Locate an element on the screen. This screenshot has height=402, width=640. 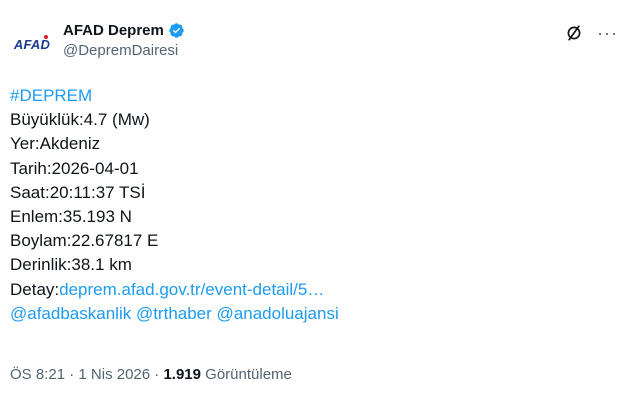
verified-badge-icon is located at coordinates (176, 30).